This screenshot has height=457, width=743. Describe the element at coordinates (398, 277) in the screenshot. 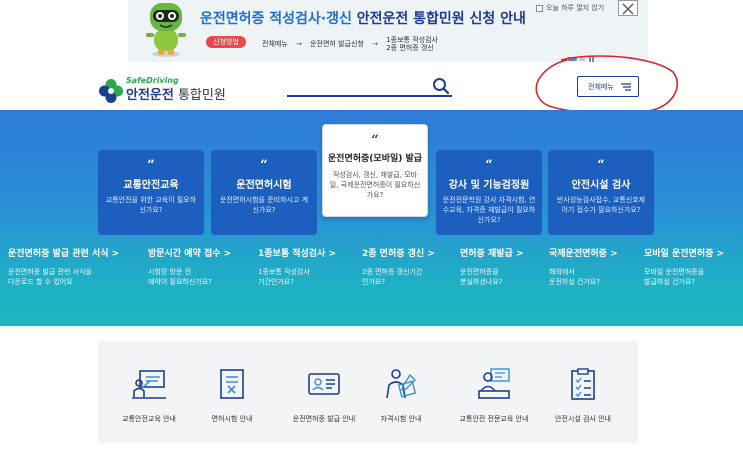

I see `quick-link-desc: 2종 면허증 갱신기간인가요?` at that location.